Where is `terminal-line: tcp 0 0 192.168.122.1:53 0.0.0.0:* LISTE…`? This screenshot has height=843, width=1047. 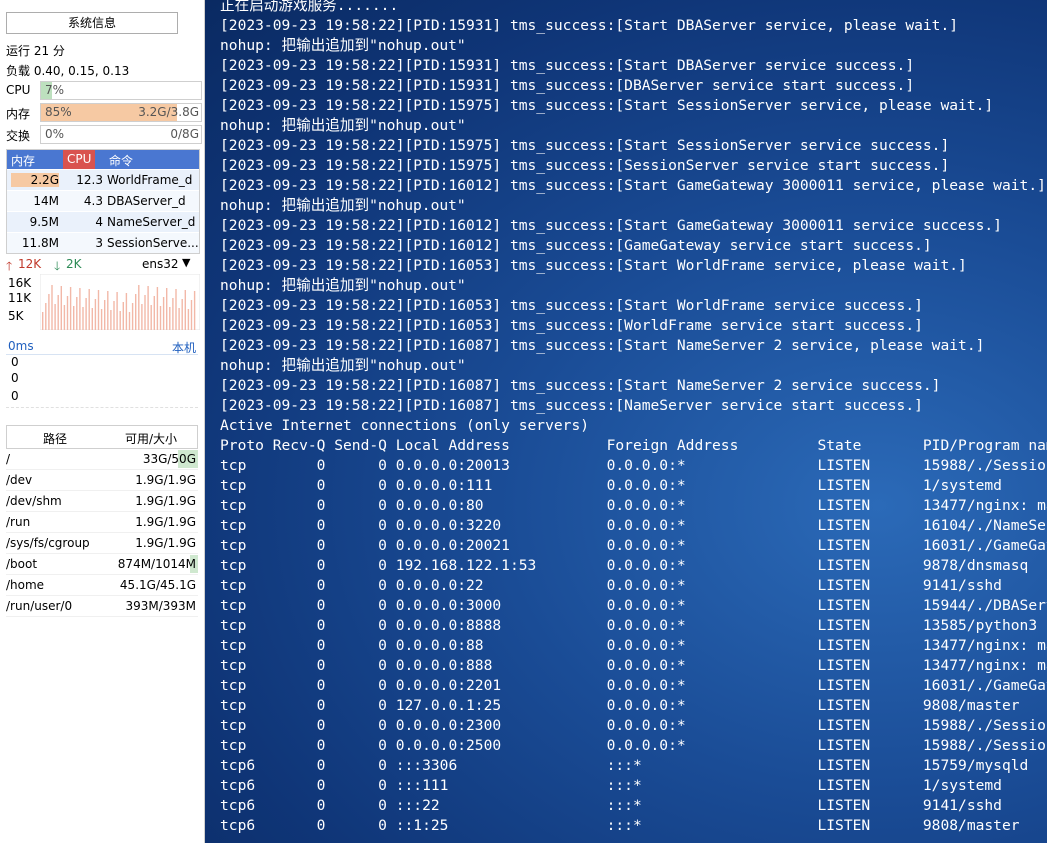
terminal-line: tcp 0 0 192.168.122.1:53 0.0.0.0:* LISTE… is located at coordinates (624, 565).